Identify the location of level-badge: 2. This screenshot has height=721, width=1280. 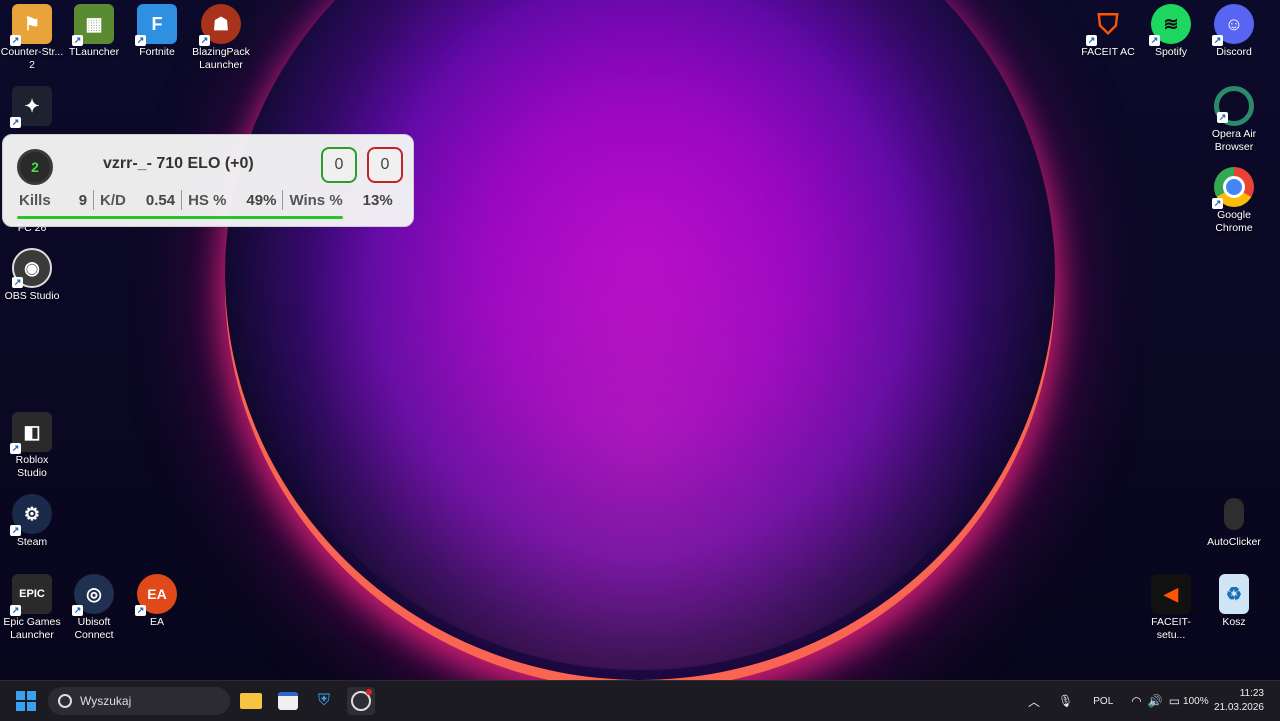
(35, 167).